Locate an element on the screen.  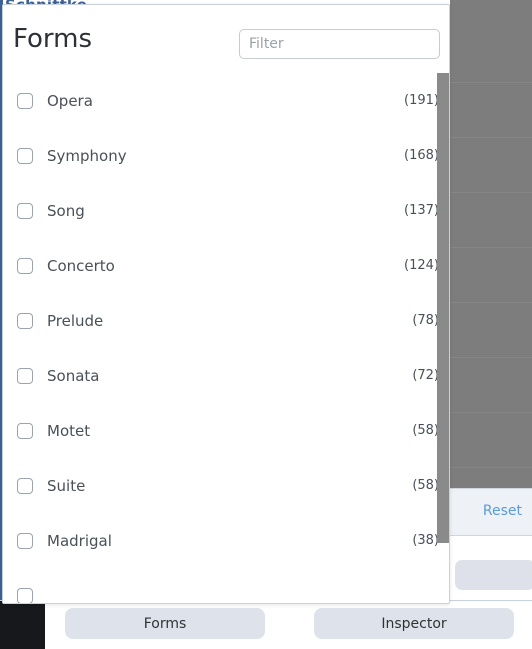
filter-input is located at coordinates (339, 44).